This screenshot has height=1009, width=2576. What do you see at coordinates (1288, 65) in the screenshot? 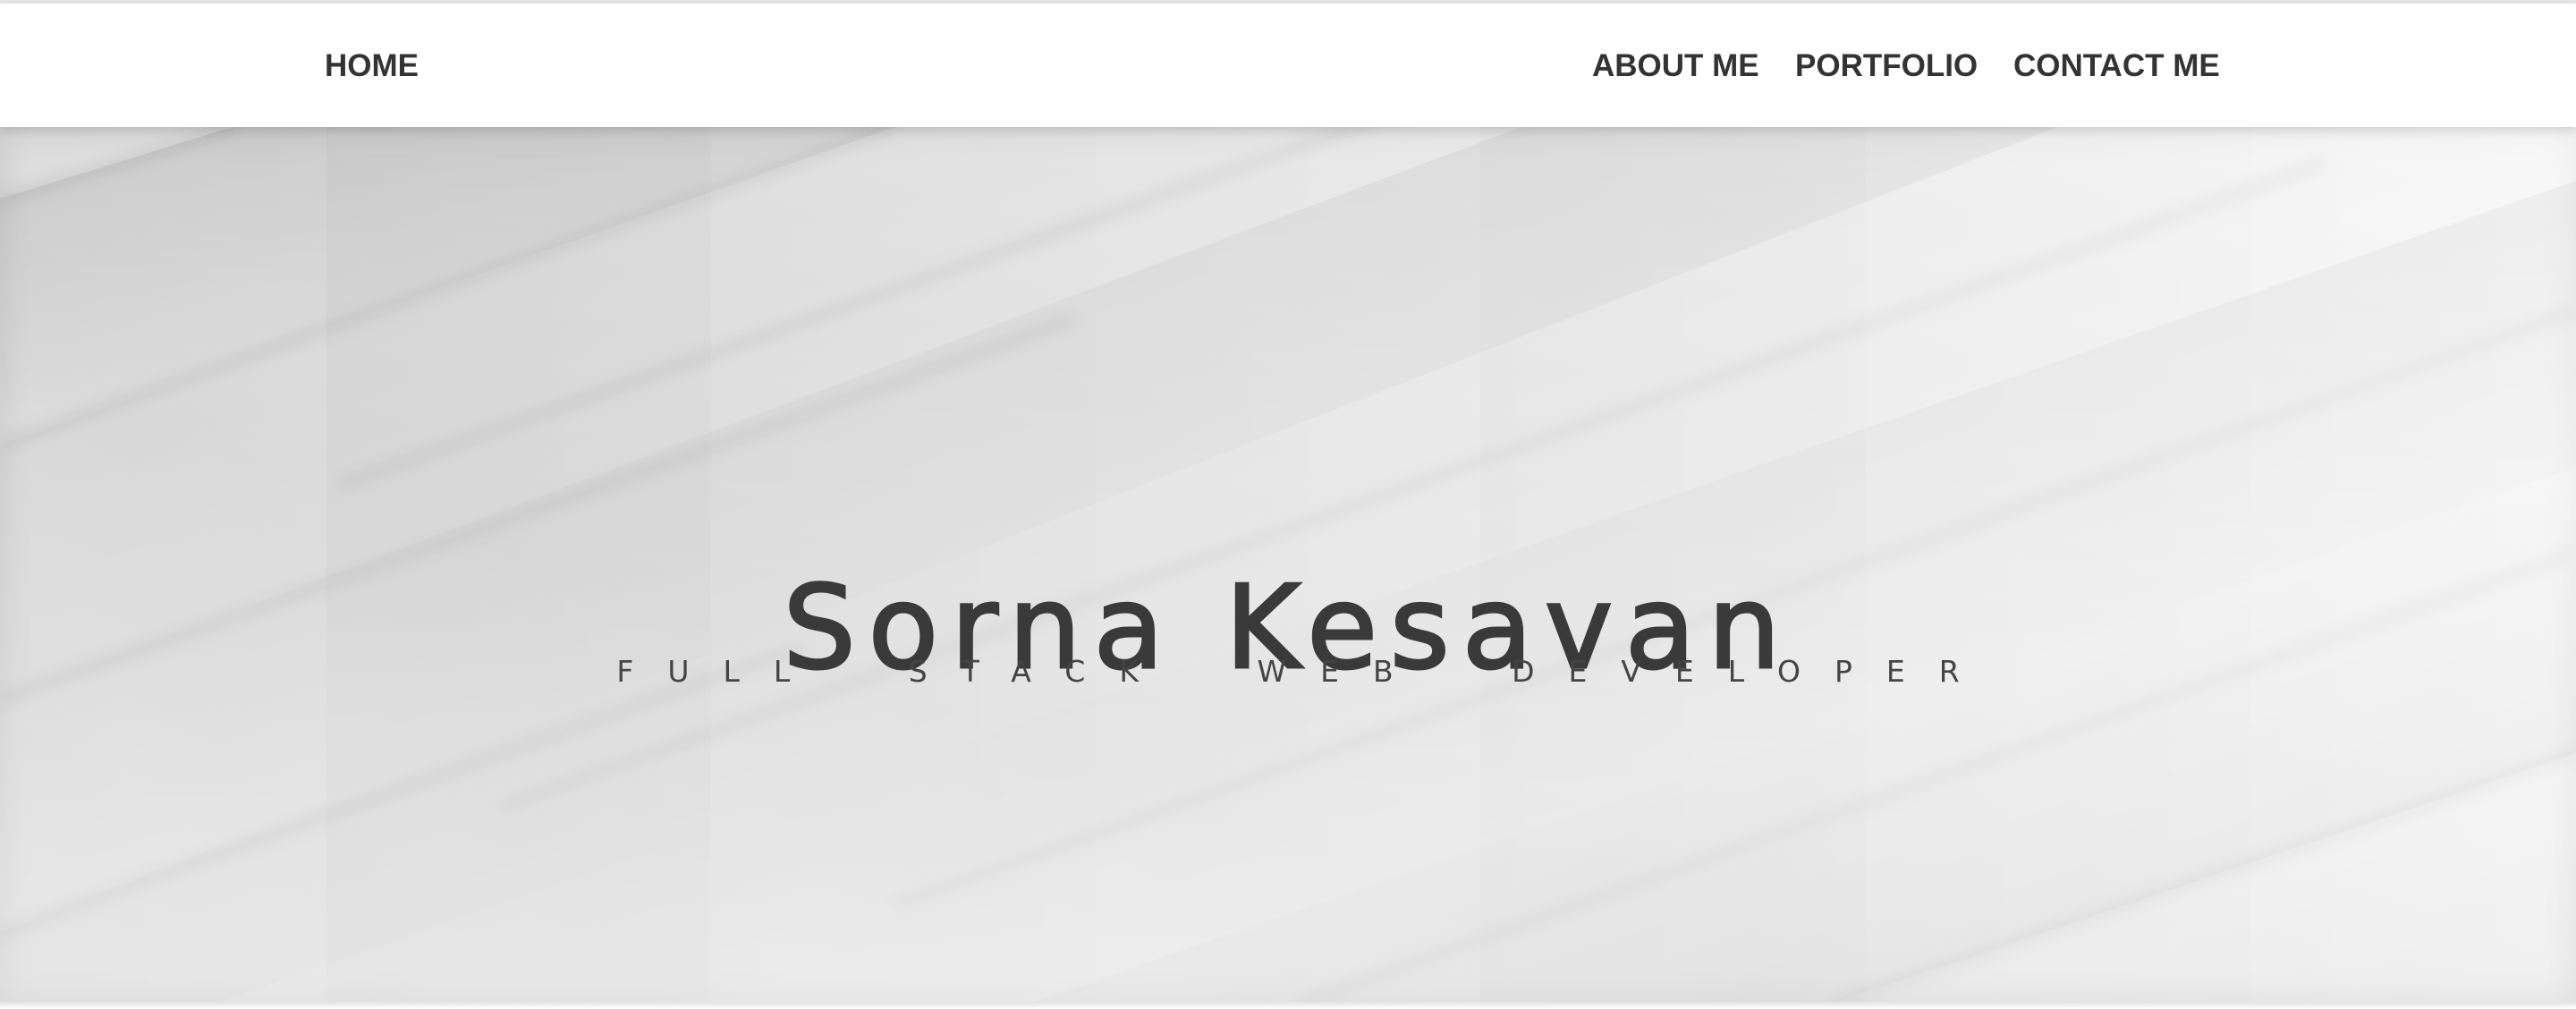
I see `navbar: HOME ABOUT ME PORTFOLIO CONTACT ME` at bounding box center [1288, 65].